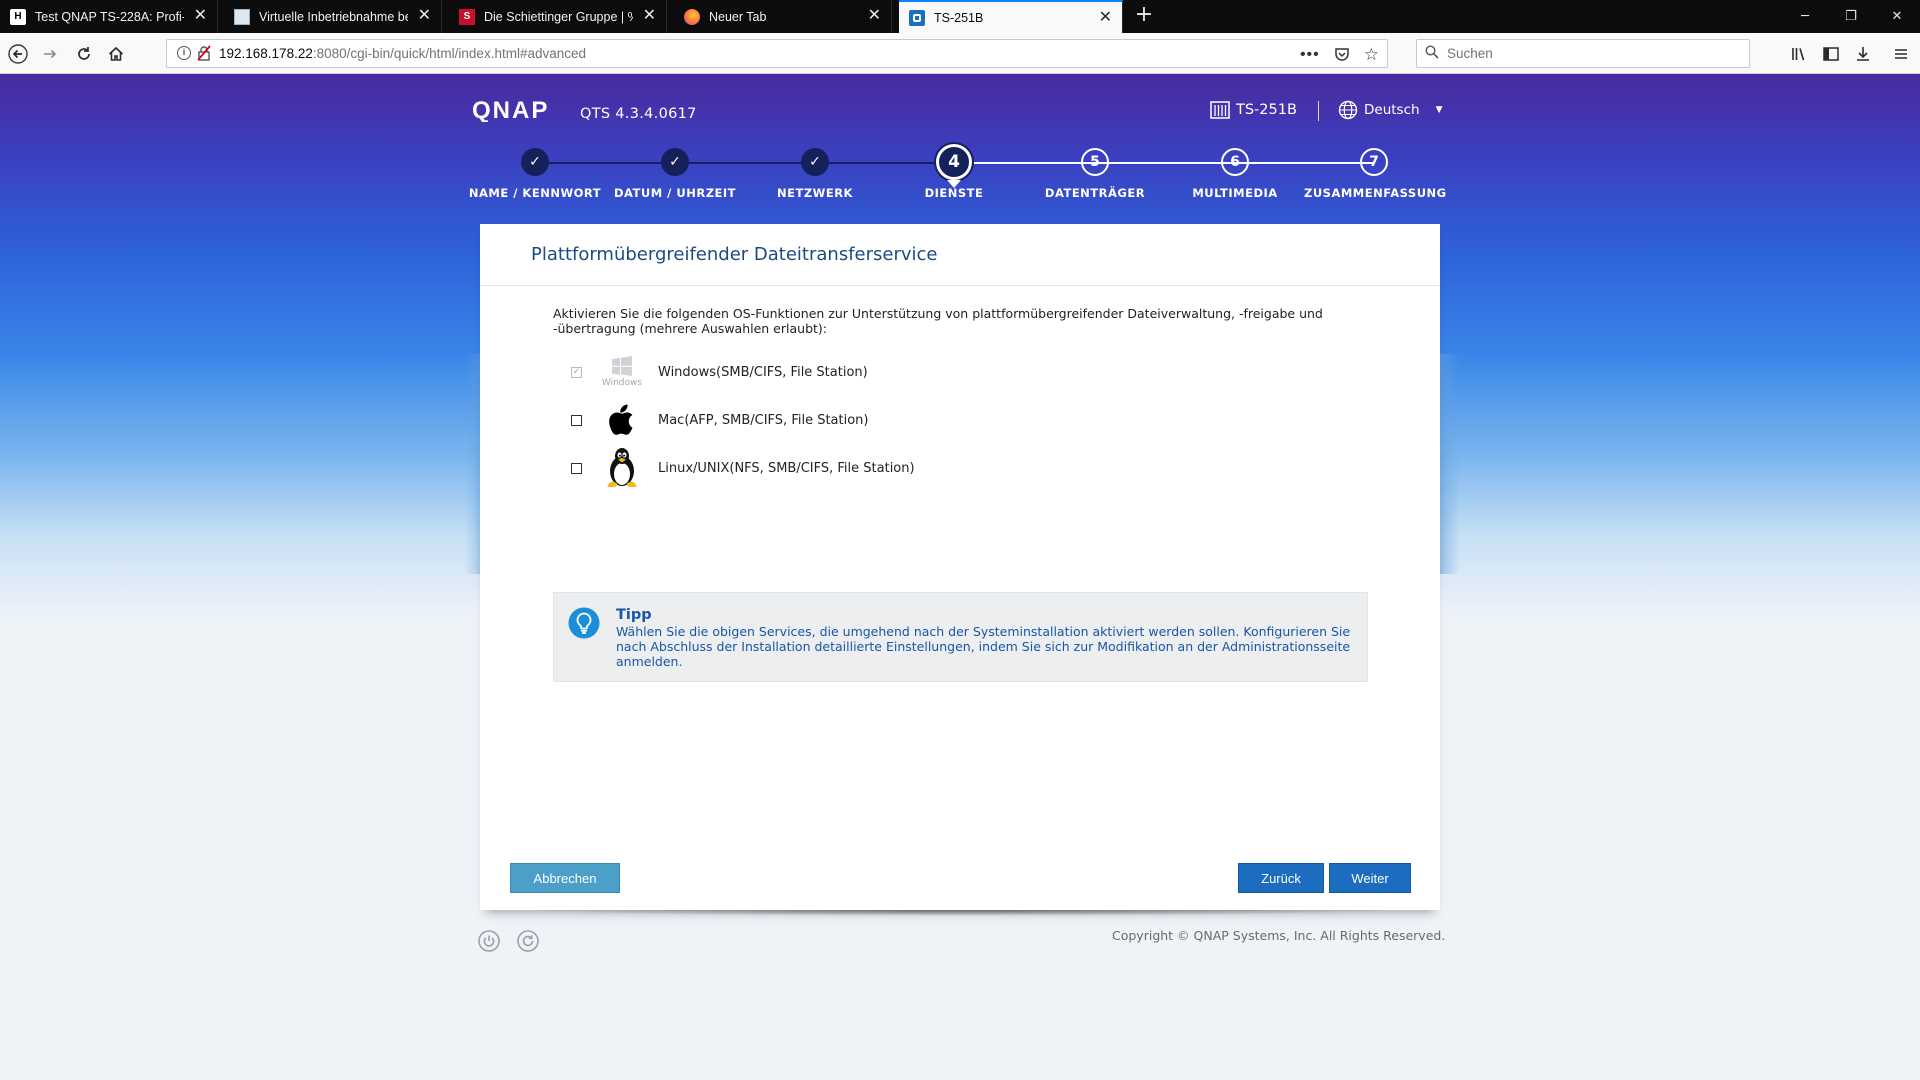  I want to click on library-icon, so click(1799, 54).